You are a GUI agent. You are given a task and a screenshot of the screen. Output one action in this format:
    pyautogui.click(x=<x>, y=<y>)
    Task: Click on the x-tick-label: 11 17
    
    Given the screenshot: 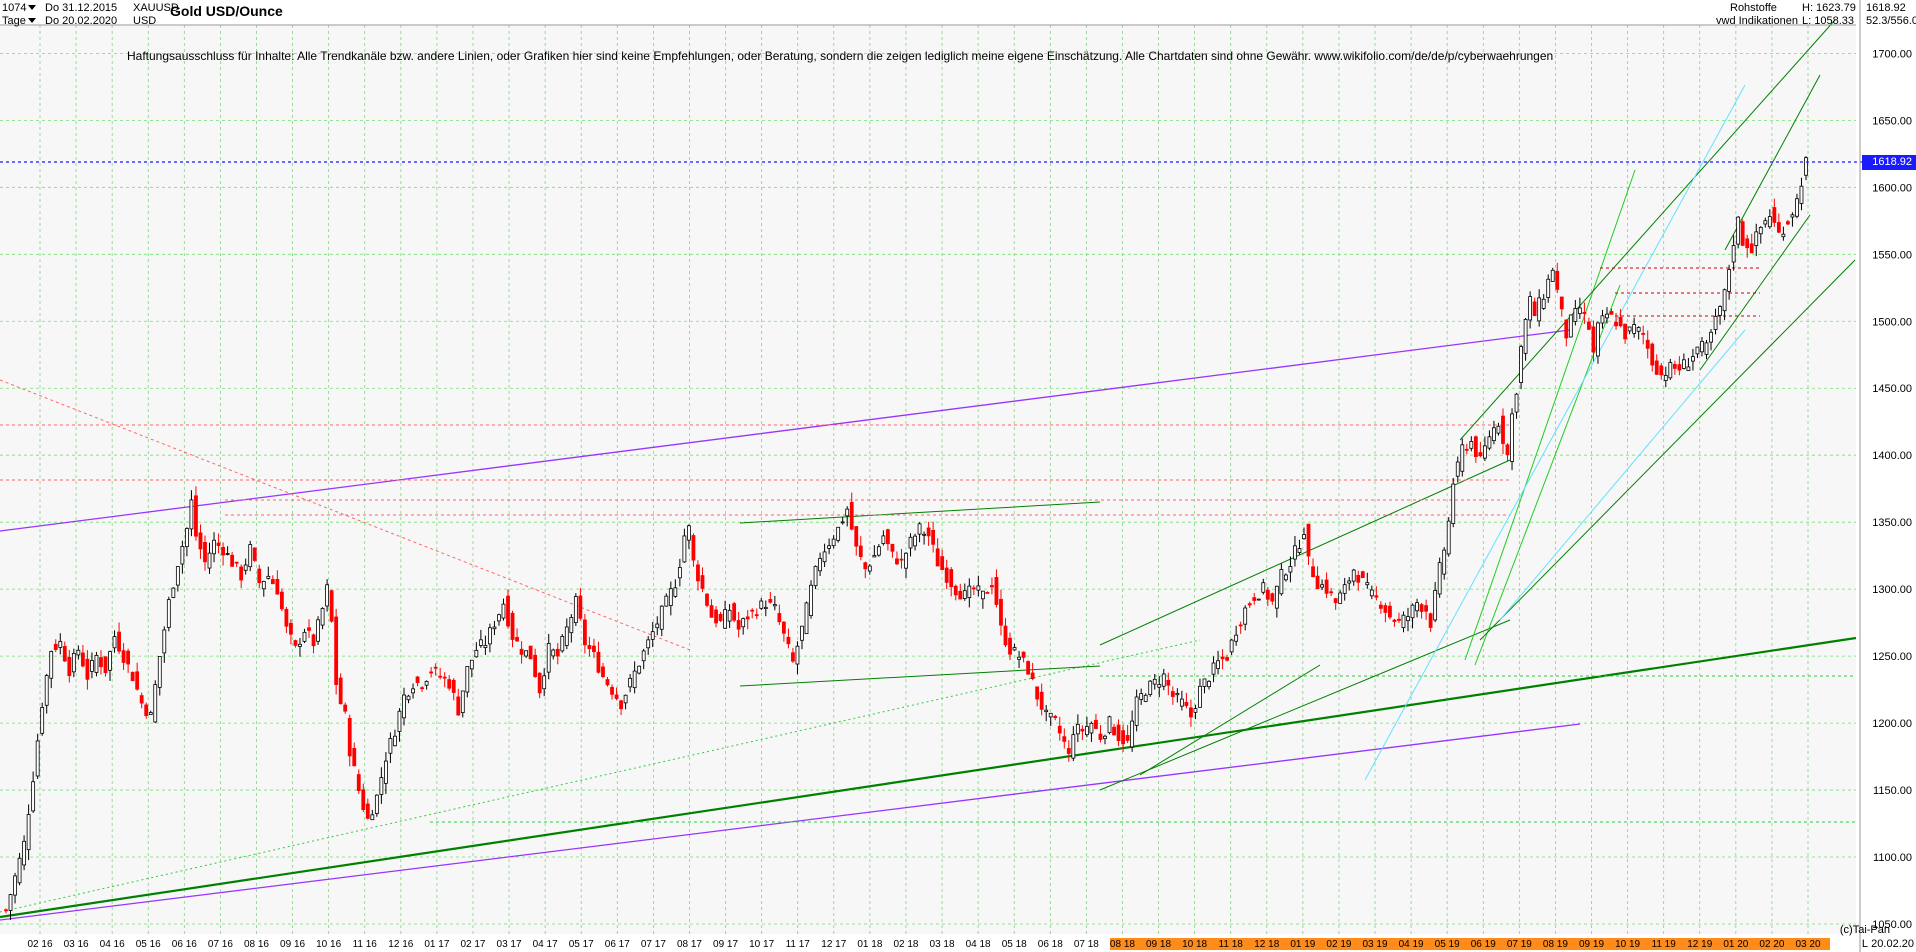 What is the action you would take?
    pyautogui.click(x=798, y=944)
    